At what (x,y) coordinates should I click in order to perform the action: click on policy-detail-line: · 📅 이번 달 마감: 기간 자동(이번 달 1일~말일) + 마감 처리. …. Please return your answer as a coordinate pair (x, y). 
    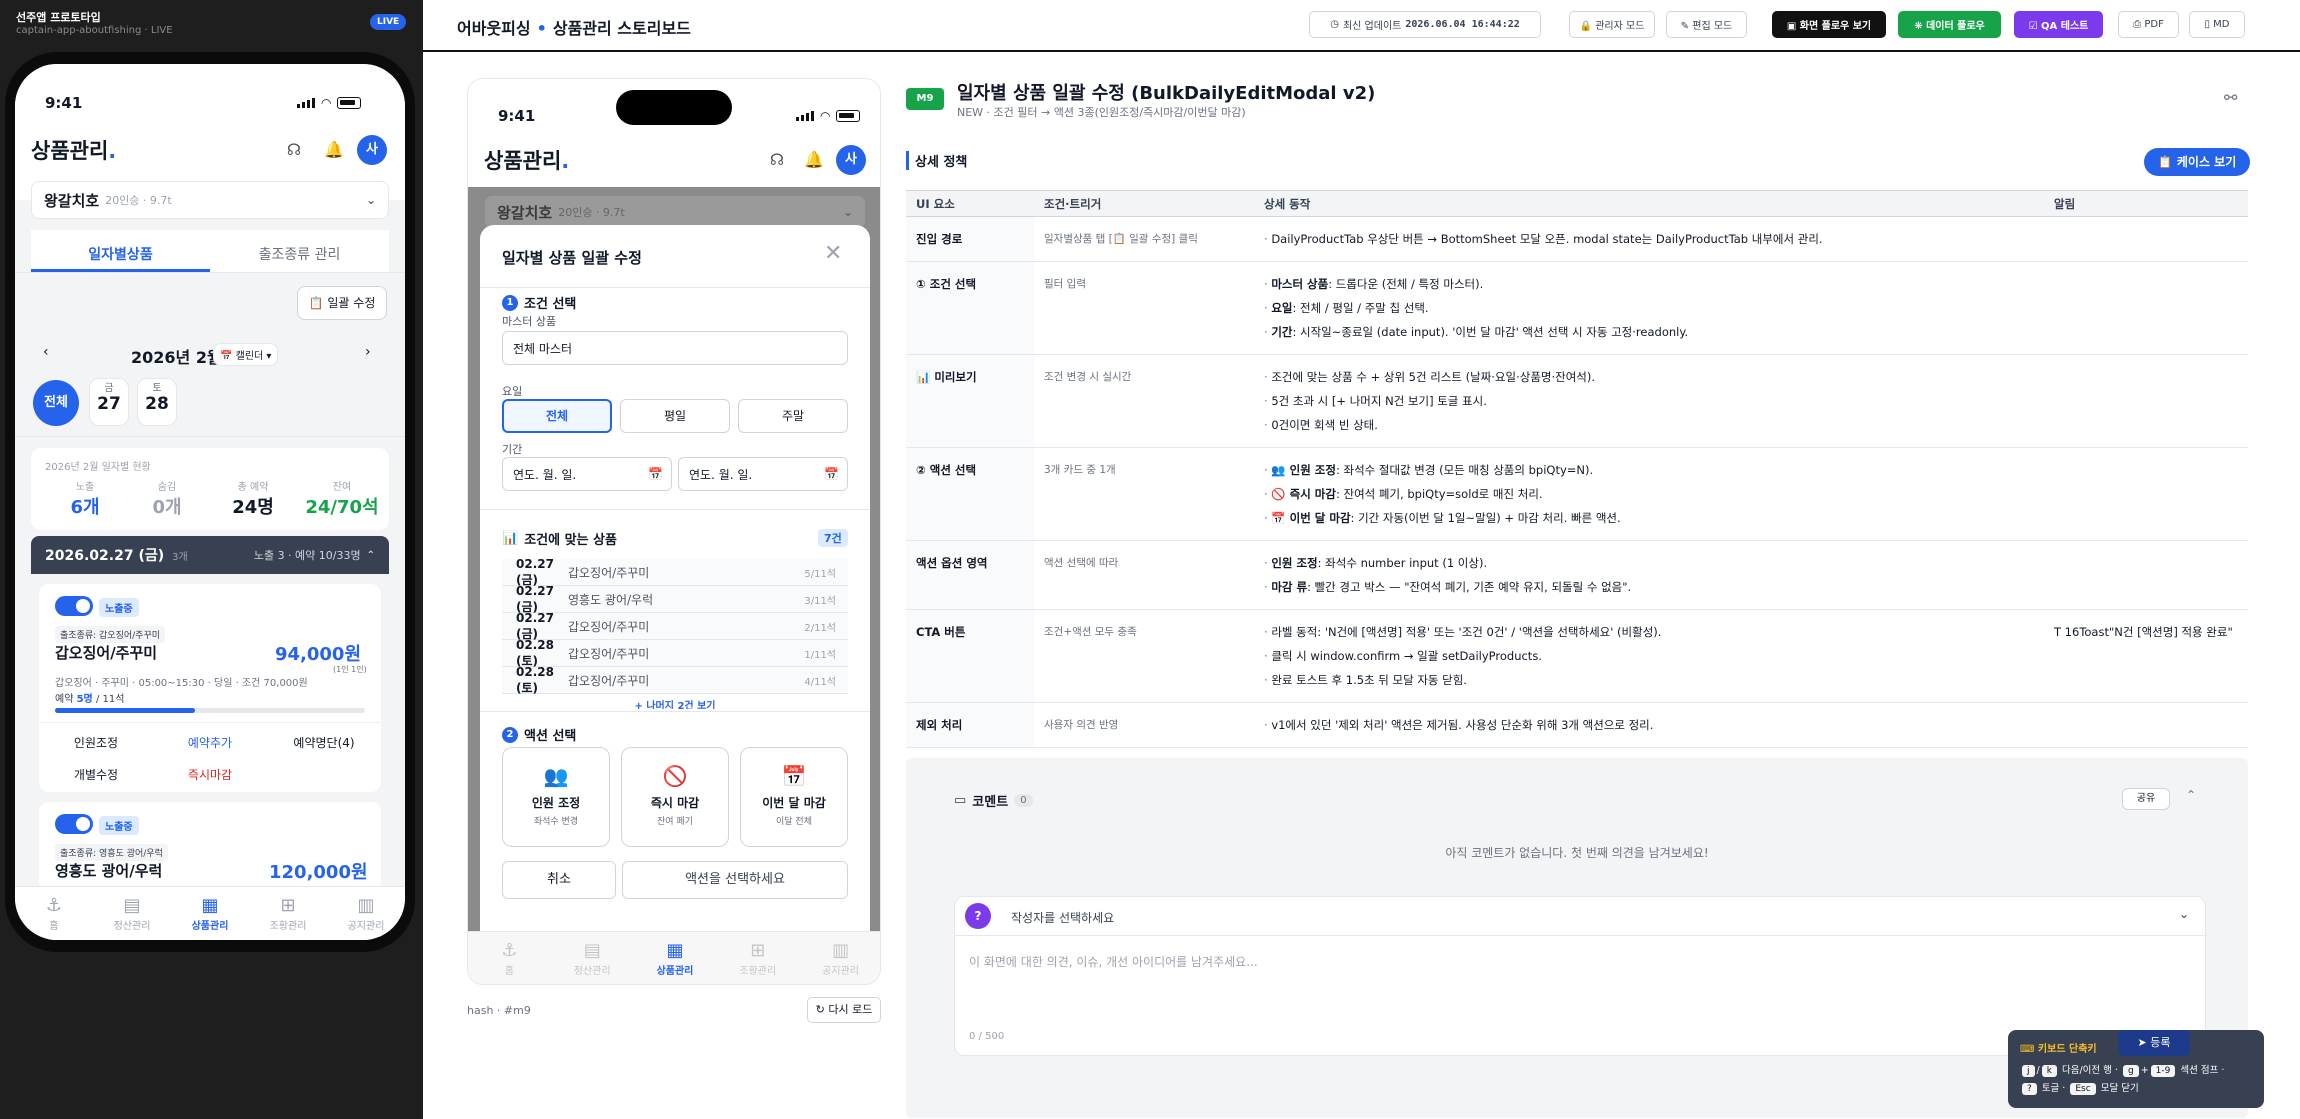
    Looking at the image, I should click on (1442, 518).